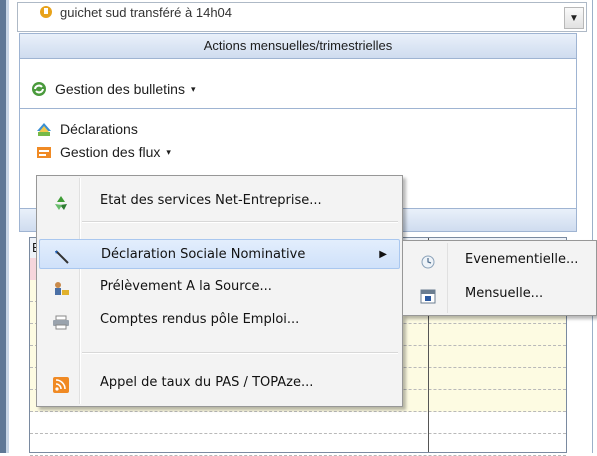 This screenshot has width=597, height=456. What do you see at coordinates (302, 17) in the screenshot?
I see `message-combobox: guichet sud transféré à 14h04 ▼` at bounding box center [302, 17].